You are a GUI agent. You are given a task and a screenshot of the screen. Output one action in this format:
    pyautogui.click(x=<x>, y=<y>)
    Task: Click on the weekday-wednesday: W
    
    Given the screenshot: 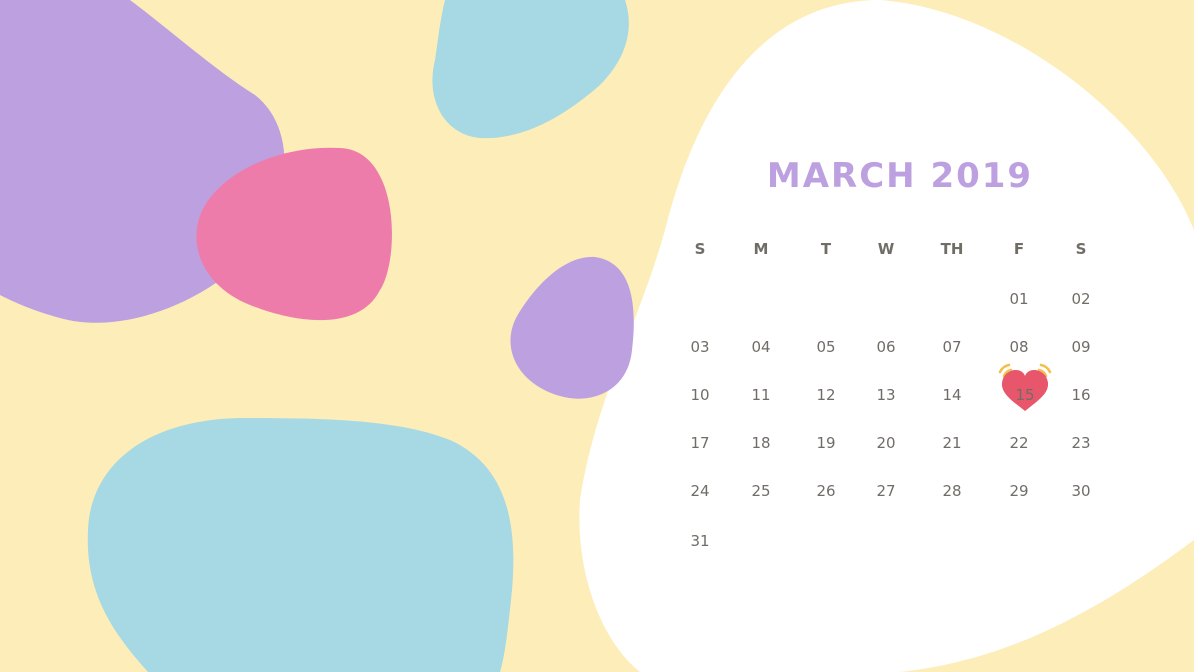 What is the action you would take?
    pyautogui.click(x=886, y=249)
    